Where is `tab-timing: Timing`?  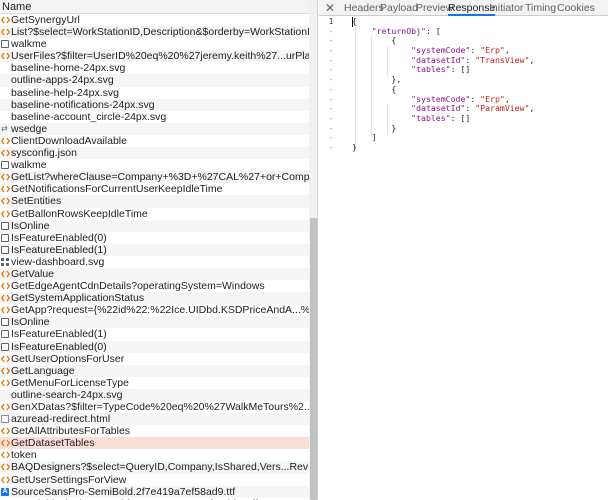
tab-timing: Timing is located at coordinates (540, 8).